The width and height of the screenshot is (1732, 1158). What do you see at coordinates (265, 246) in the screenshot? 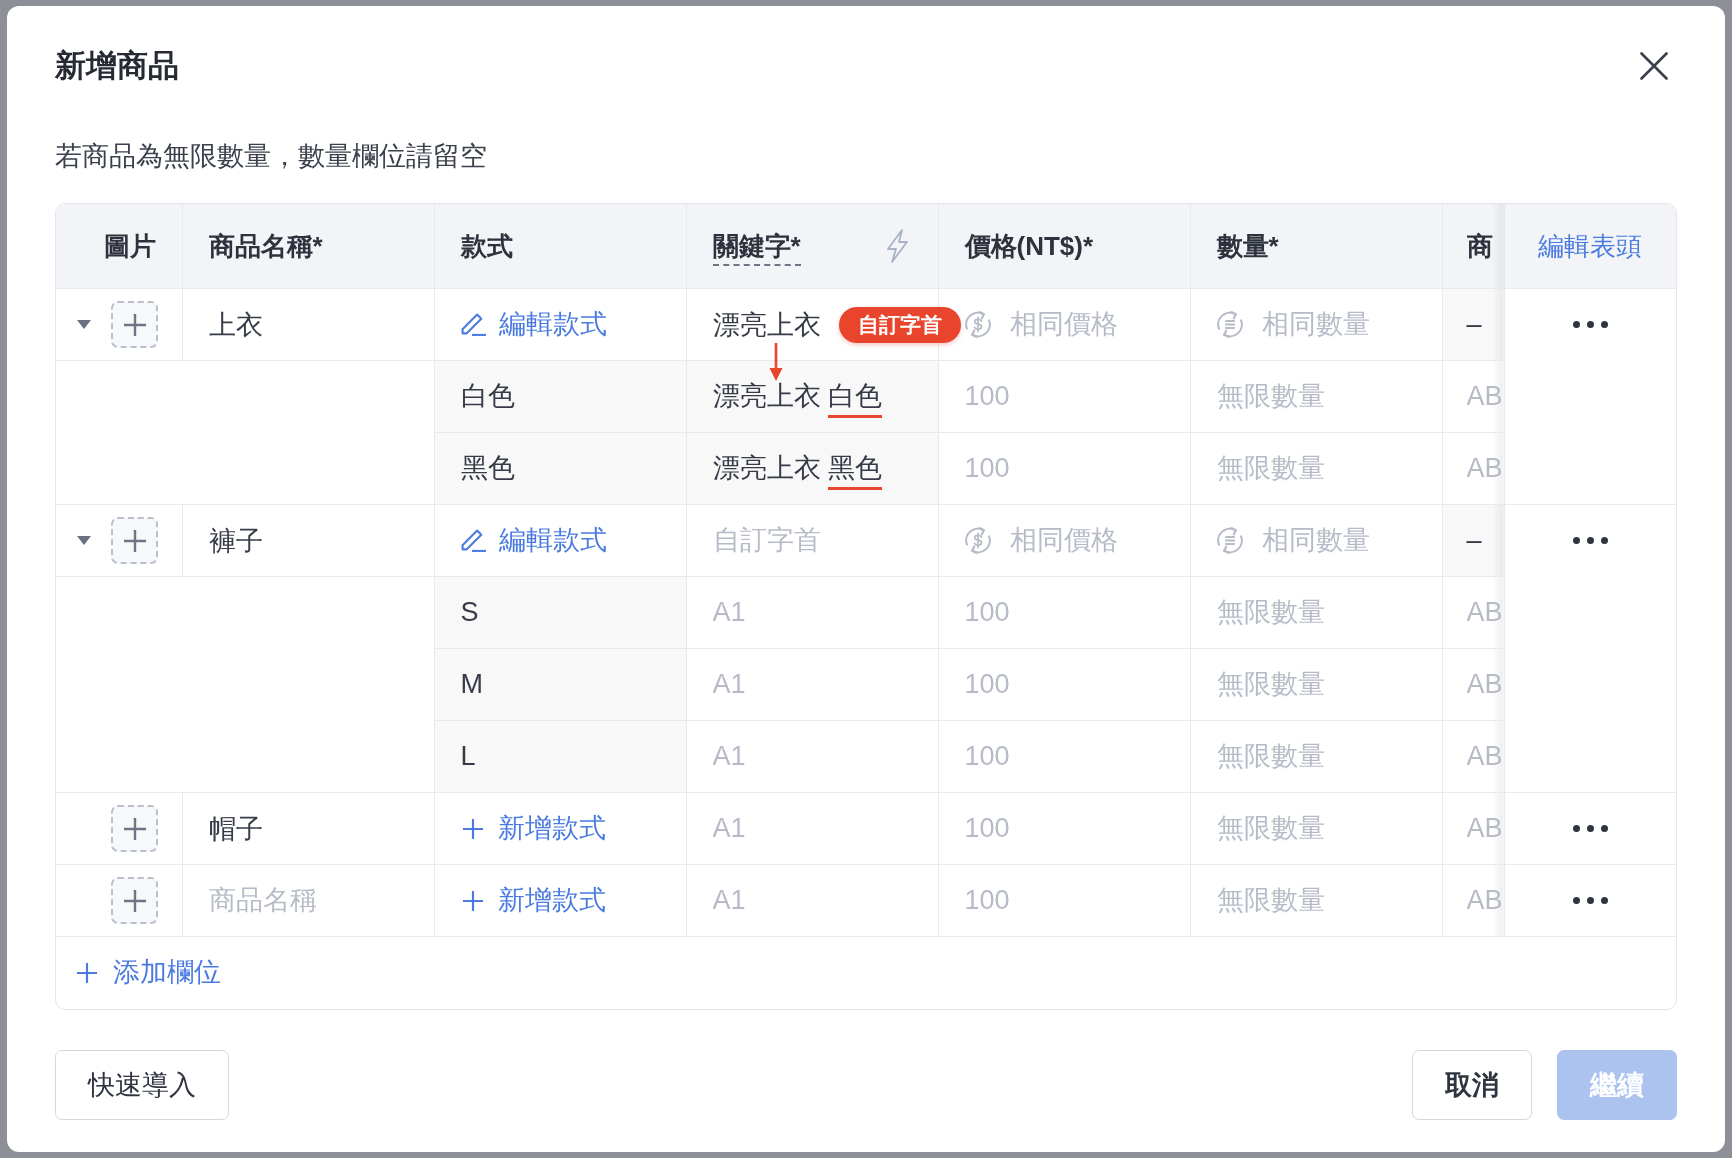
I see `column-header: 商品名稱*` at bounding box center [265, 246].